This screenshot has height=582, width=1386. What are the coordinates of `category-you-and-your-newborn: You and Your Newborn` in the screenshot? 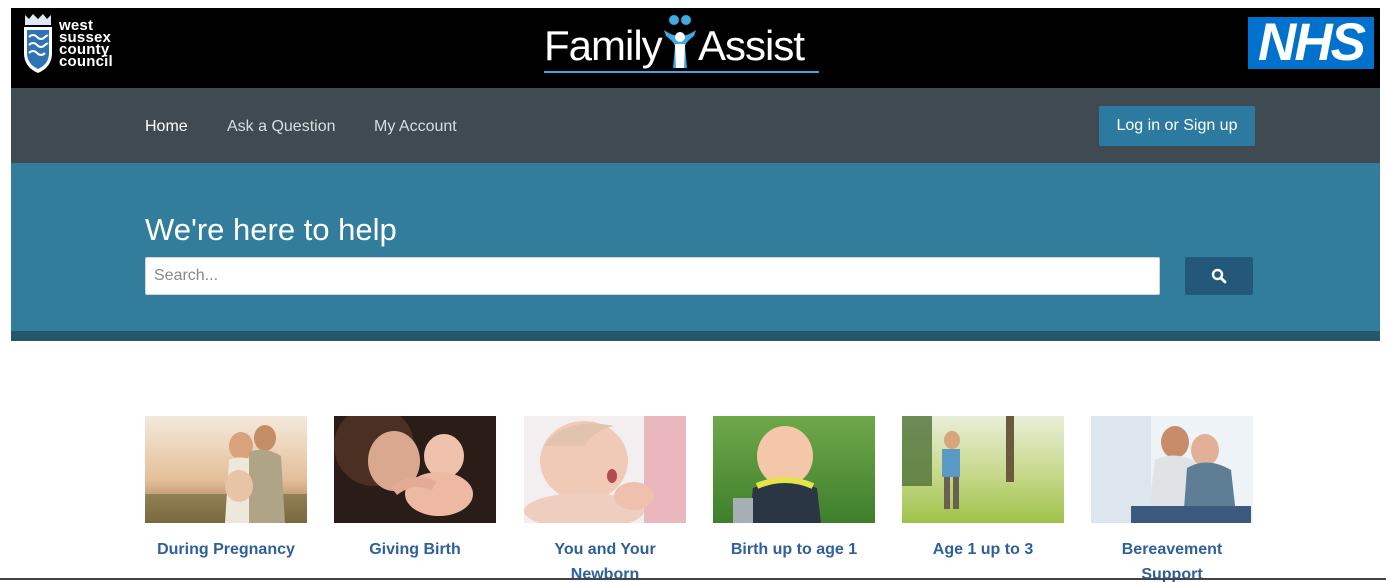 It's located at (605, 499).